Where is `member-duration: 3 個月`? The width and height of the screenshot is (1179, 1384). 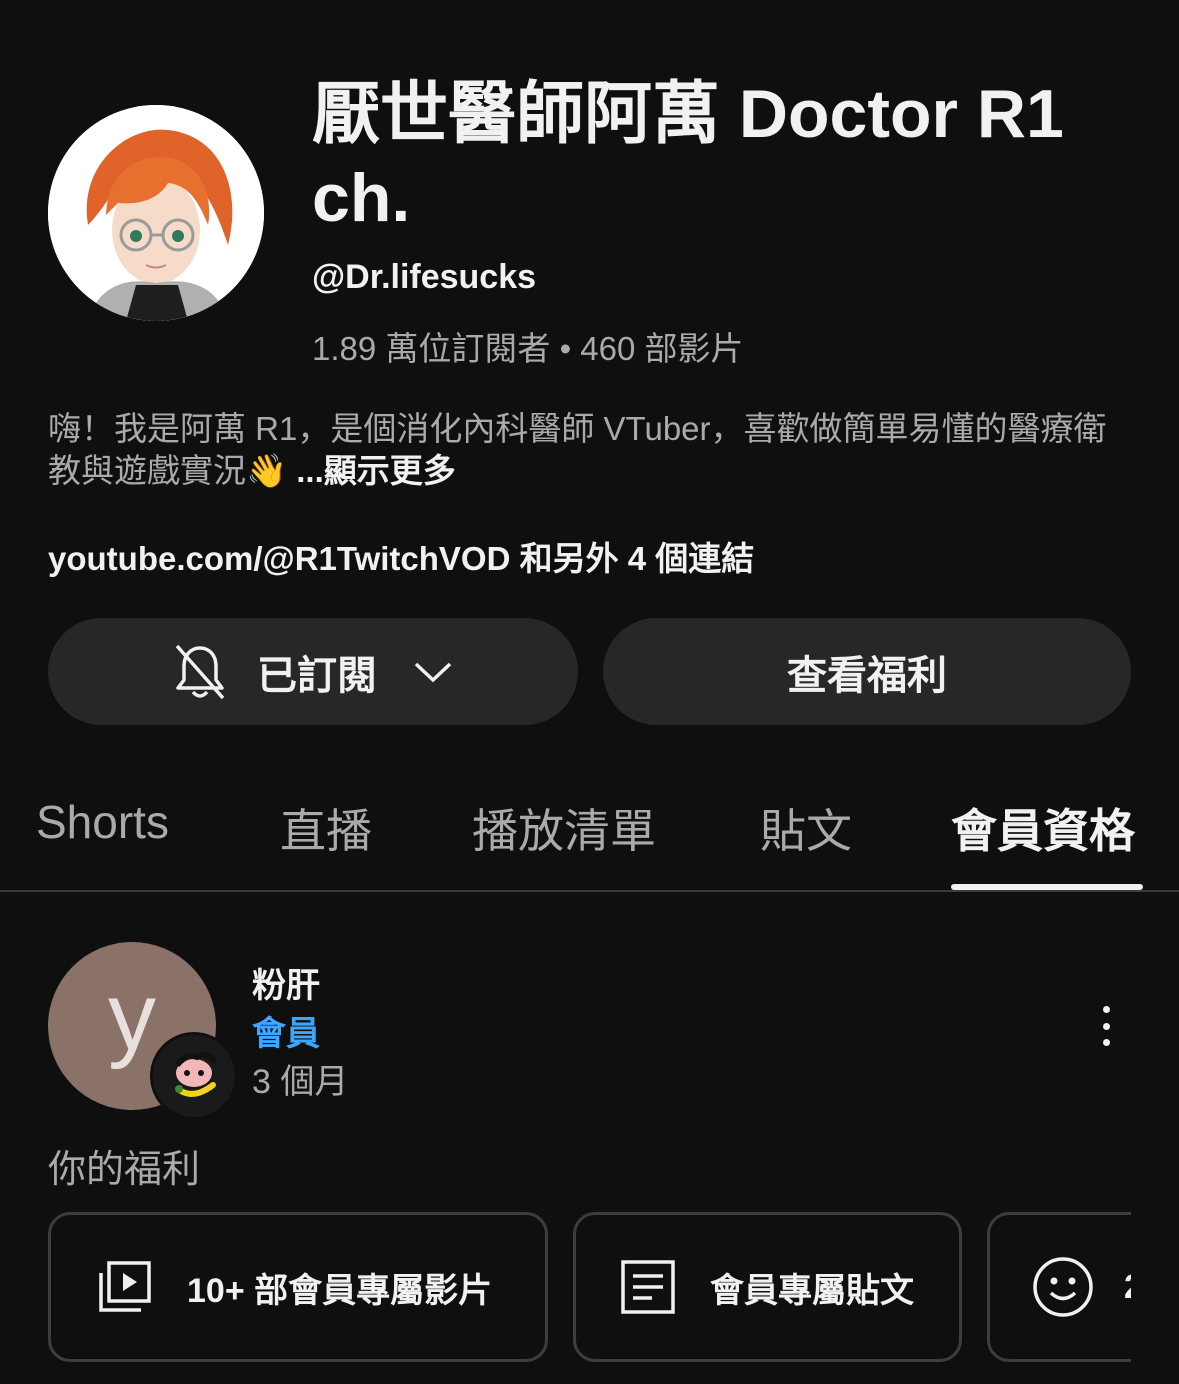
member-duration: 3 個月 is located at coordinates (300, 1082).